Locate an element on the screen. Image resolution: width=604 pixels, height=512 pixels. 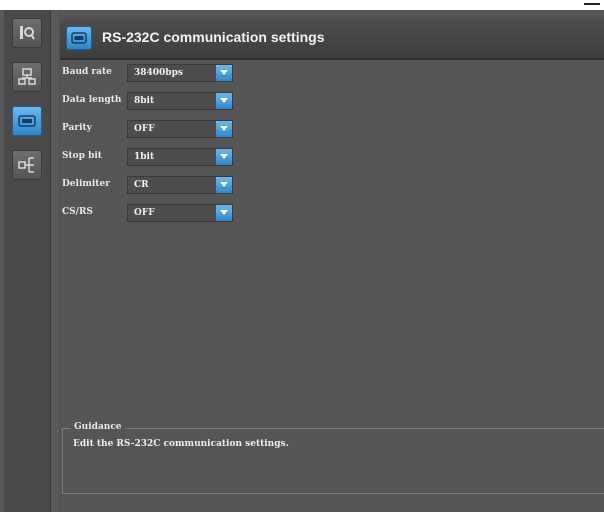
baud-rate-label: Baud rate is located at coordinates (87, 72).